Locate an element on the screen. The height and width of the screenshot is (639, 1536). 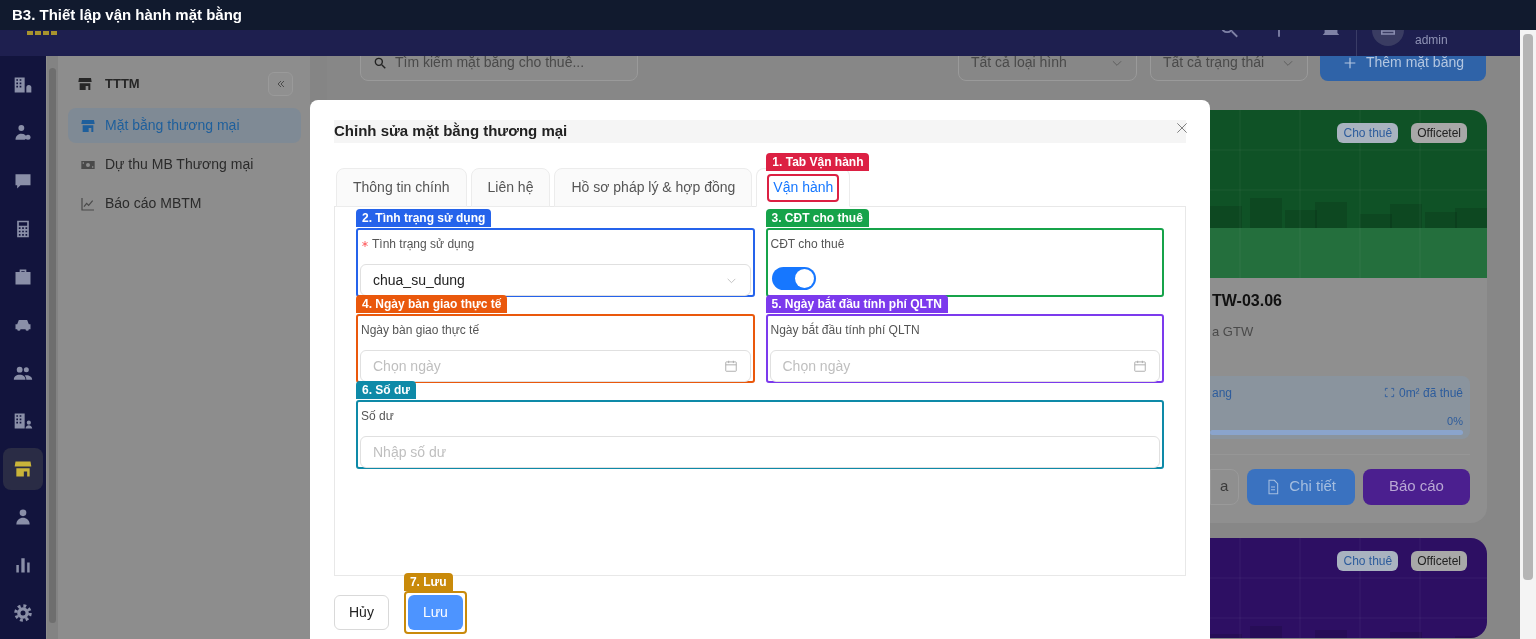
nav-button is located at coordinates (23, 469).